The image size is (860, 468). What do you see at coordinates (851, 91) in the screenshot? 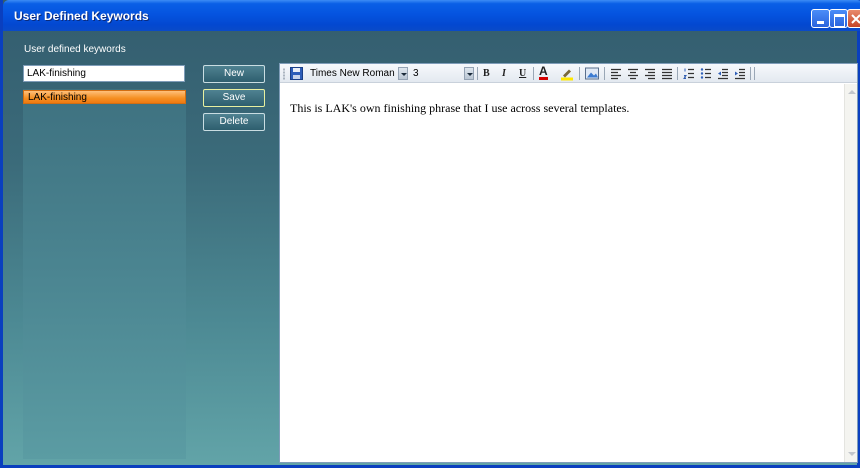
I see `scroll-up-arrow-icon` at bounding box center [851, 91].